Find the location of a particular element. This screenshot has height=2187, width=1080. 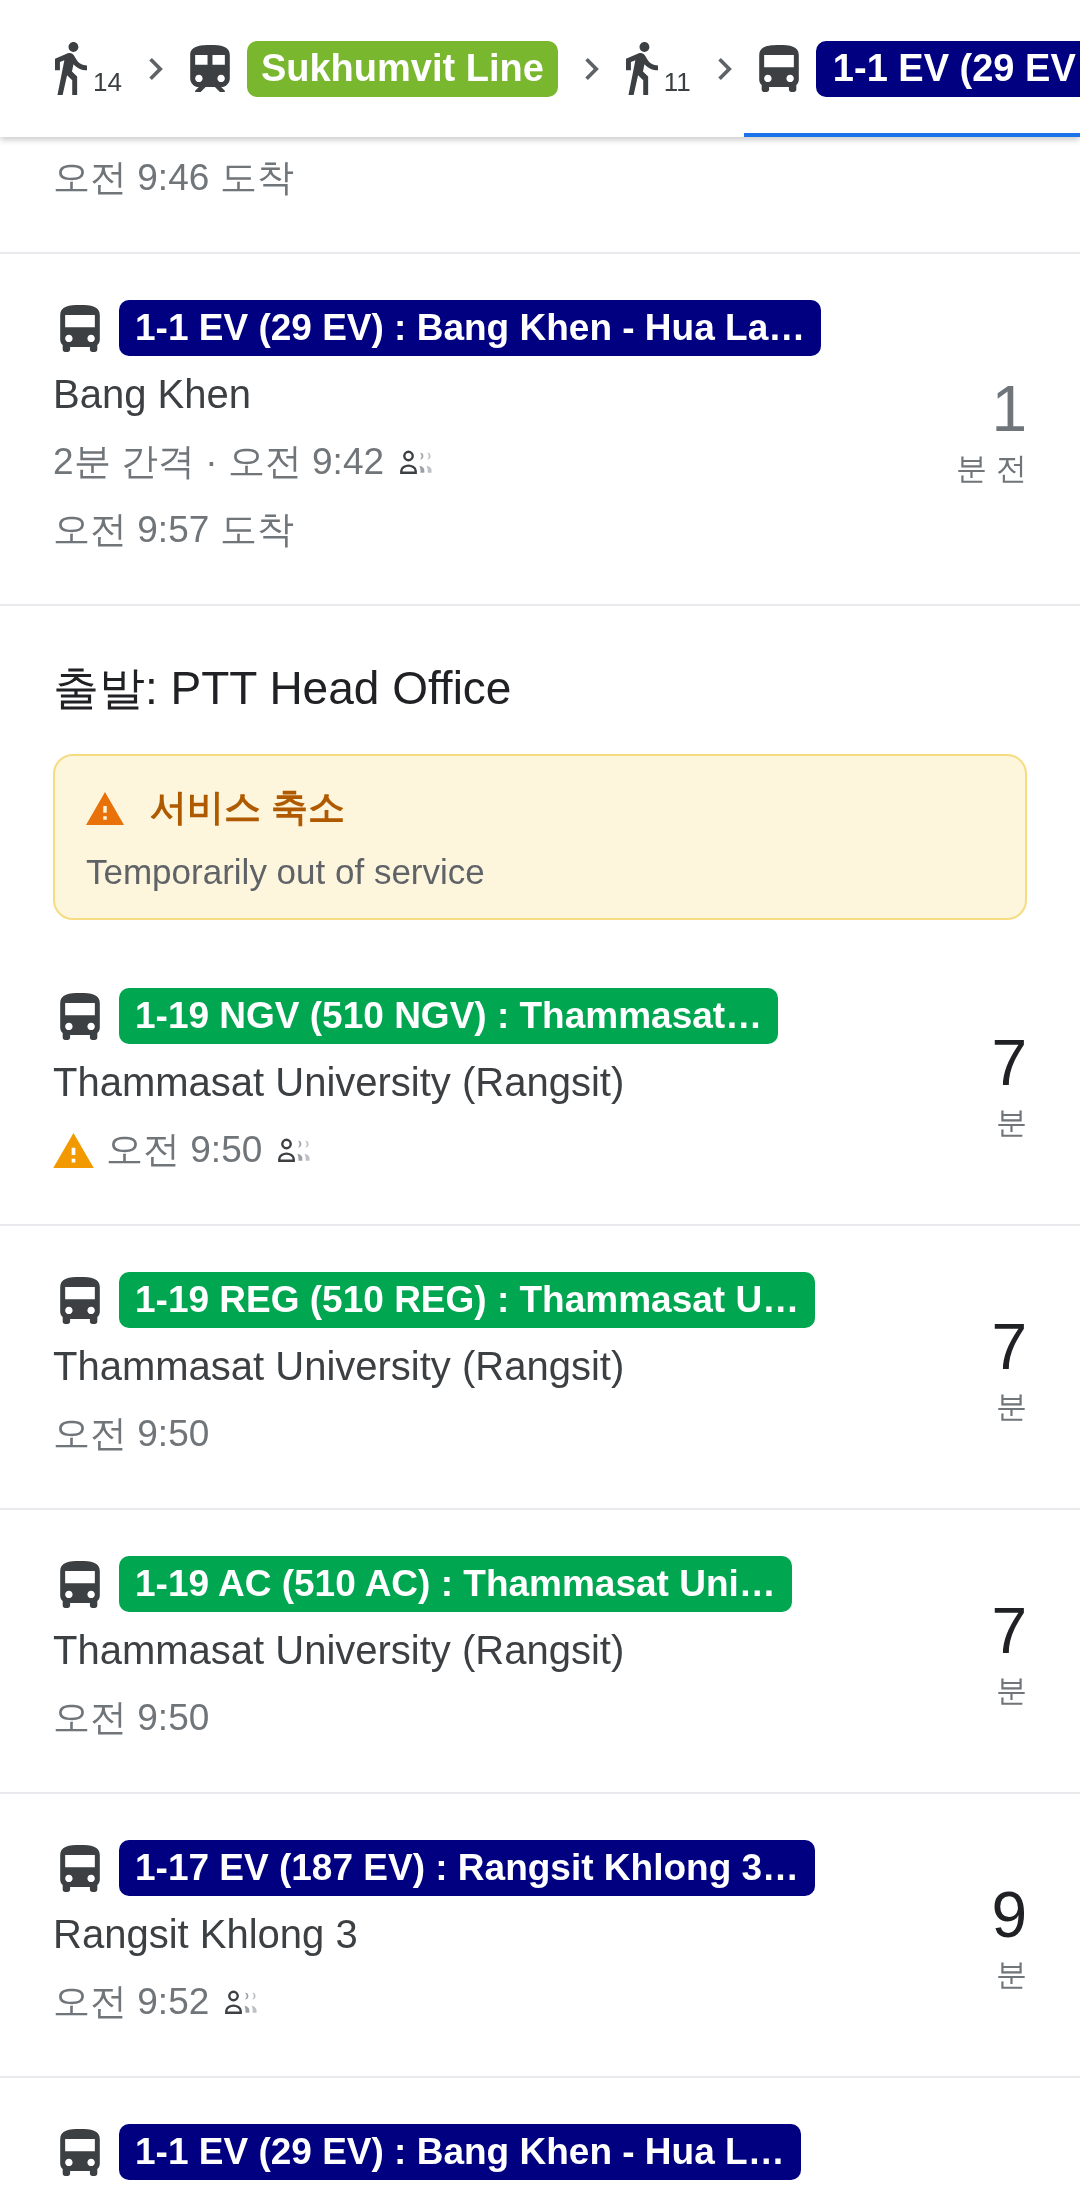

line-badge: 1-1 EV (29 EV is located at coordinates (947, 68).